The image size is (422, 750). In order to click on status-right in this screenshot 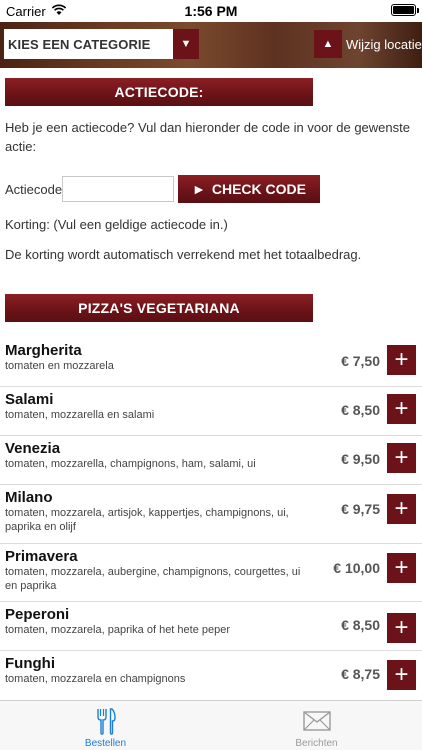, I will do `click(405, 10)`.